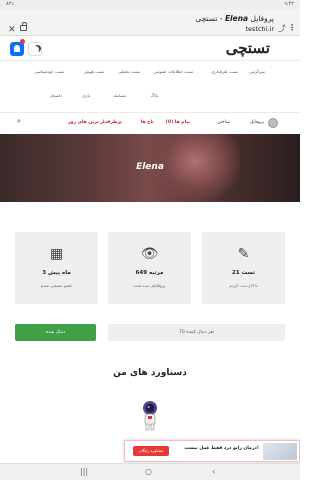 The image size is (320, 480). What do you see at coordinates (86, 95) in the screenshot?
I see `nav-item: بازی` at bounding box center [86, 95].